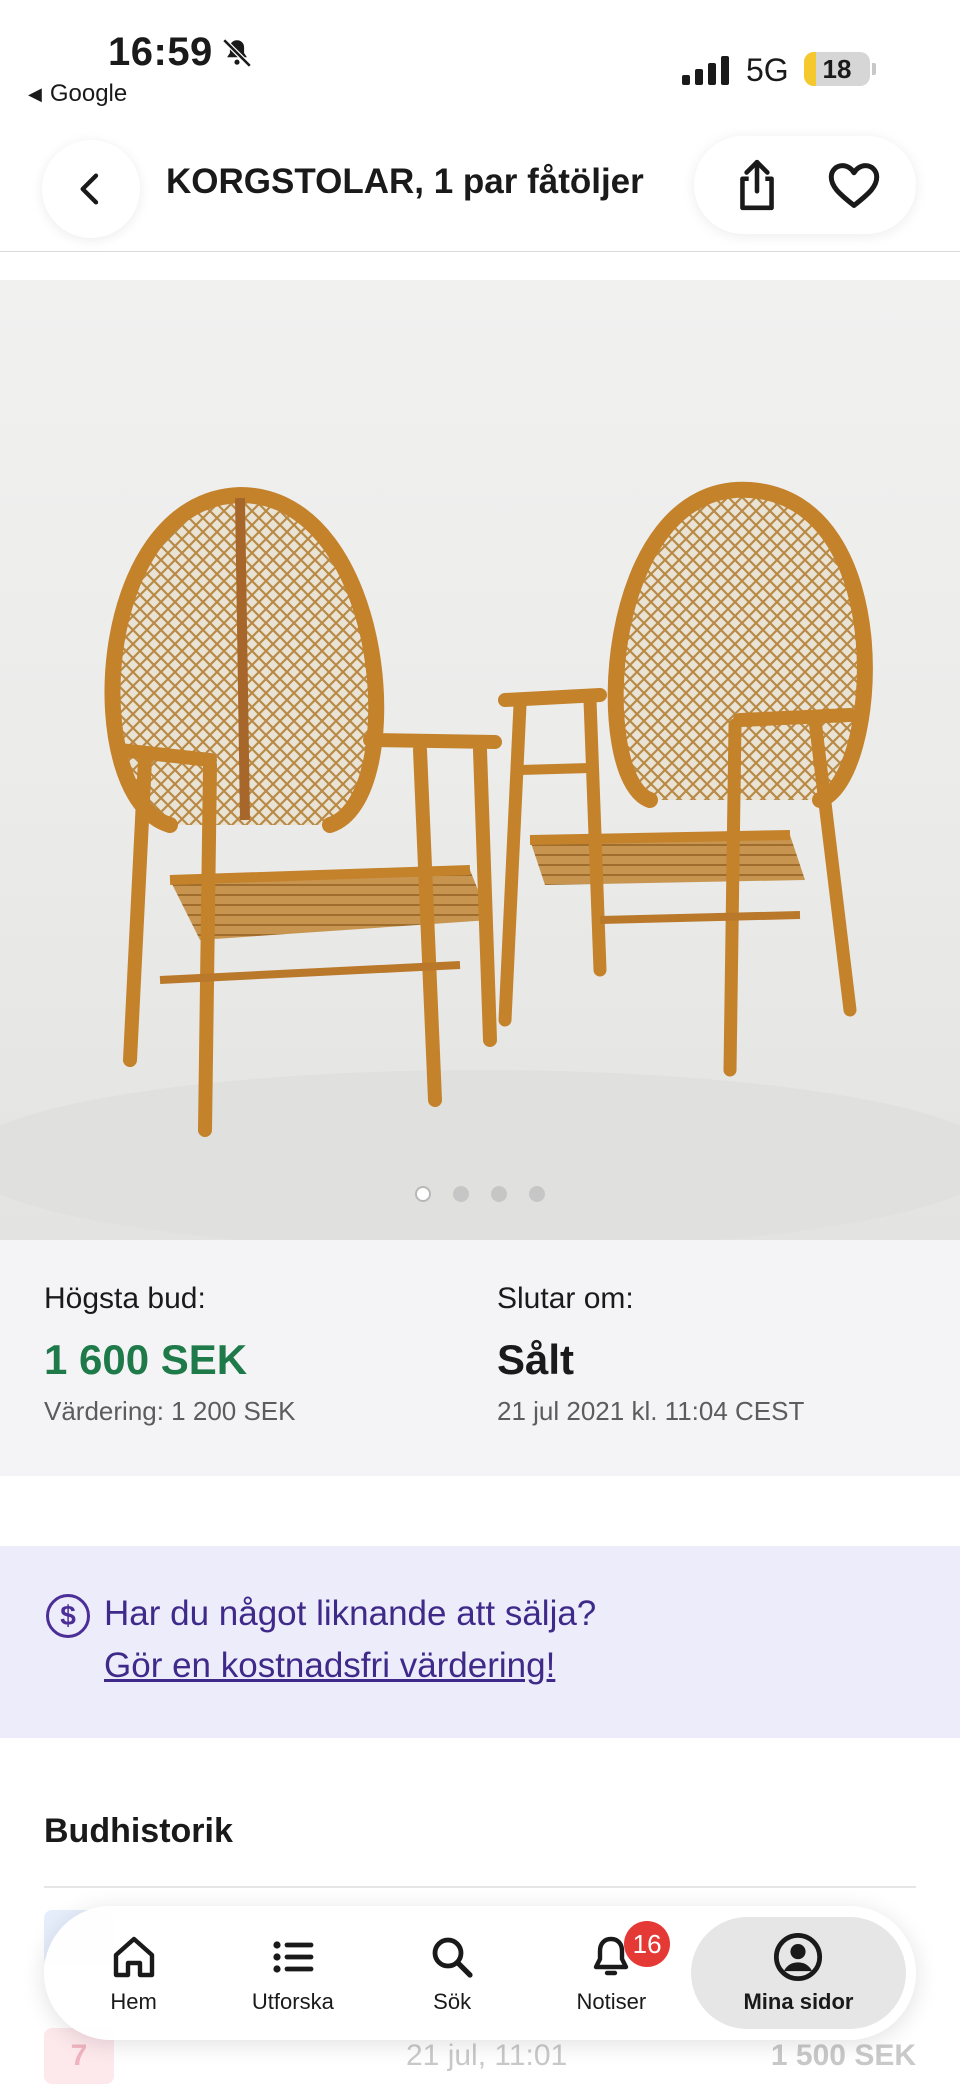 The height and width of the screenshot is (2086, 960). I want to click on signal-icon, so click(705, 70).